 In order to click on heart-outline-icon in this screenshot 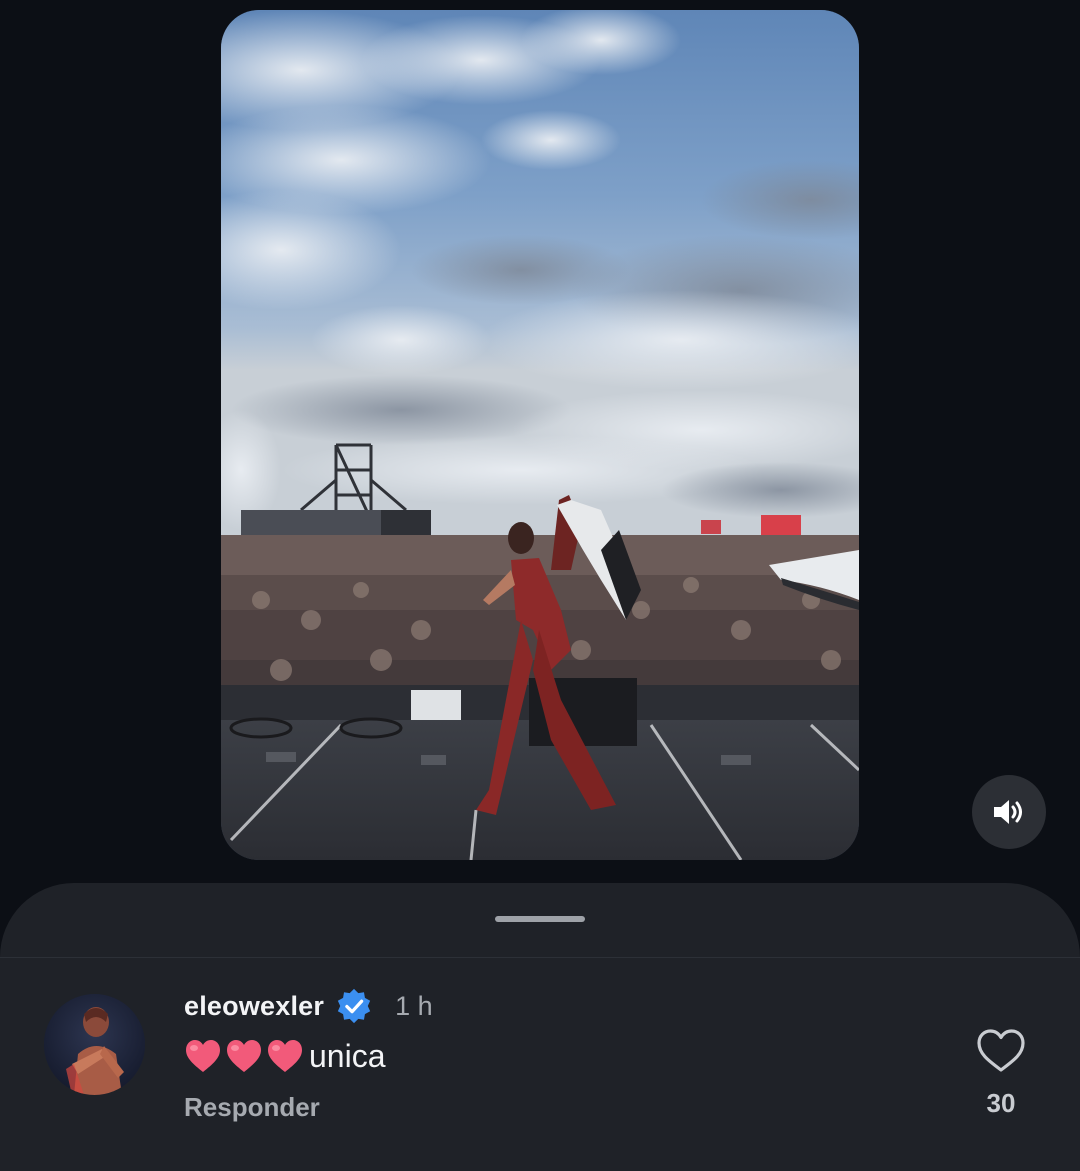, I will do `click(1001, 1051)`.